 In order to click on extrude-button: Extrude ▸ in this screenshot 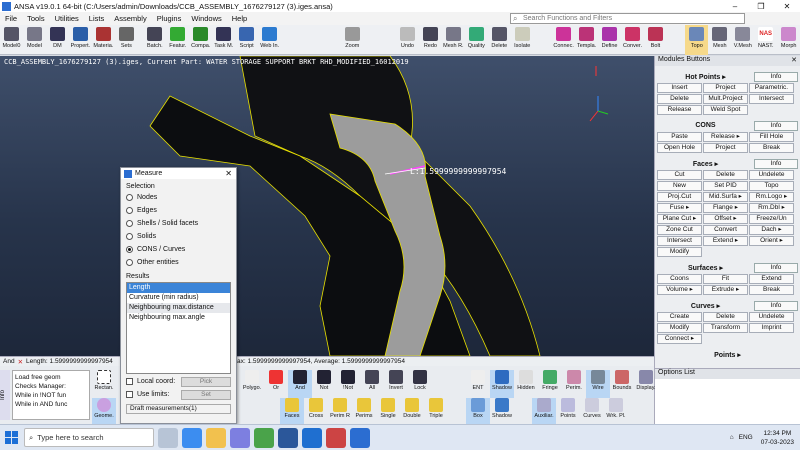, I will do `click(725, 290)`.